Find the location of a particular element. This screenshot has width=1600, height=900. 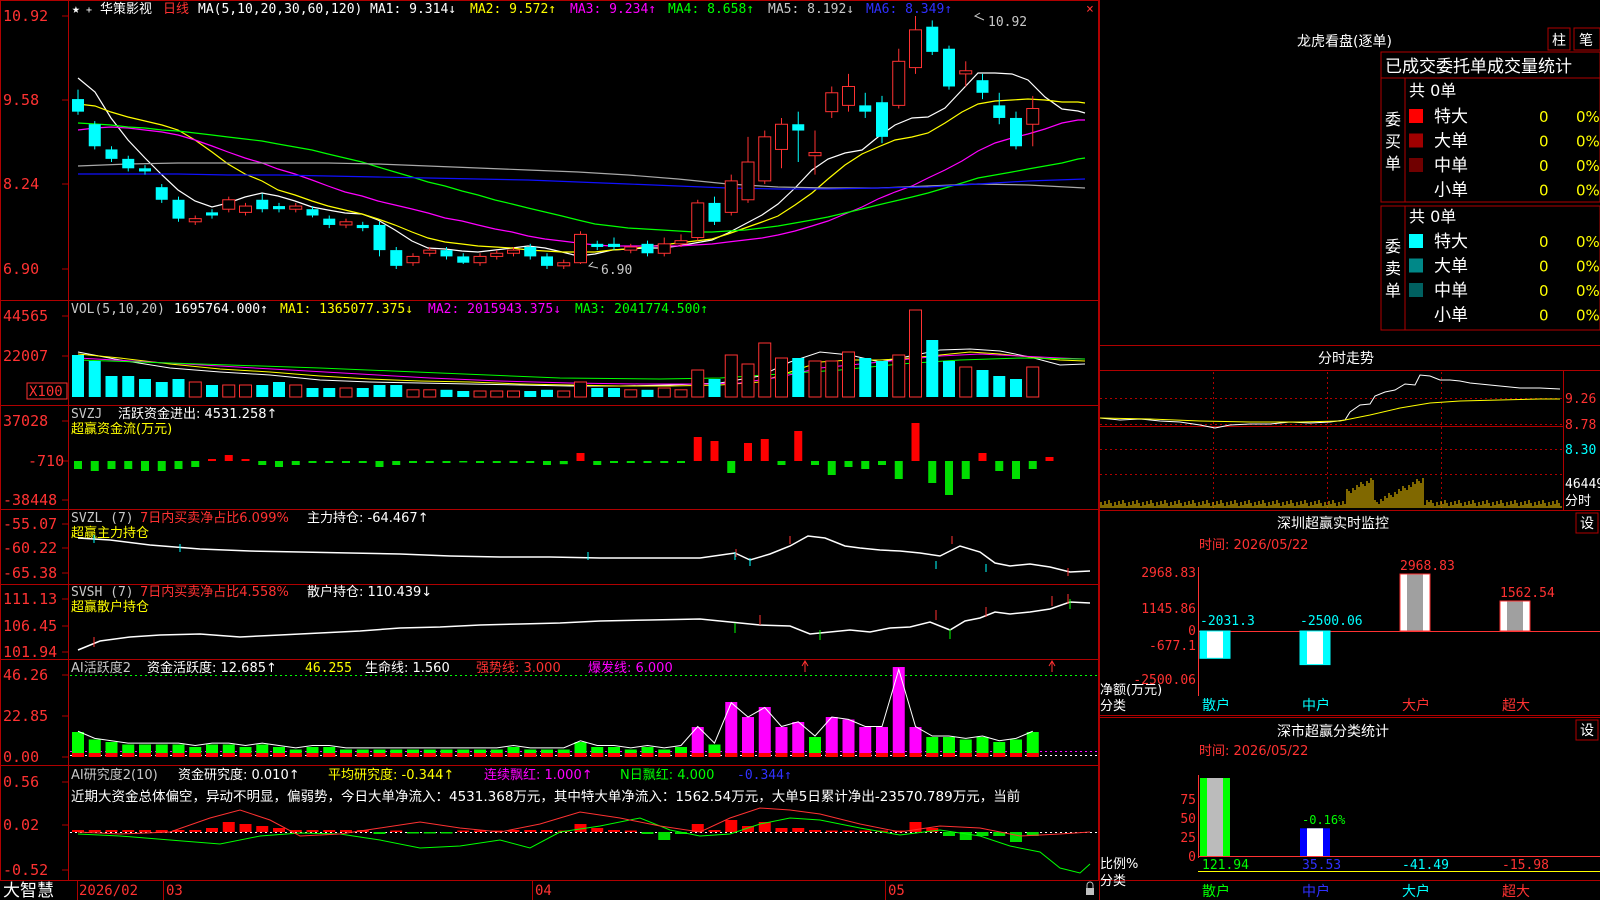

ma6-line is located at coordinates (582, 181).